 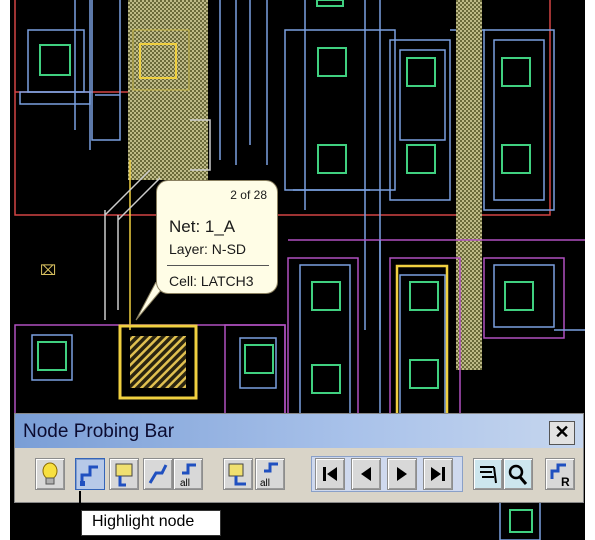 I want to click on previous-icon, so click(x=366, y=474).